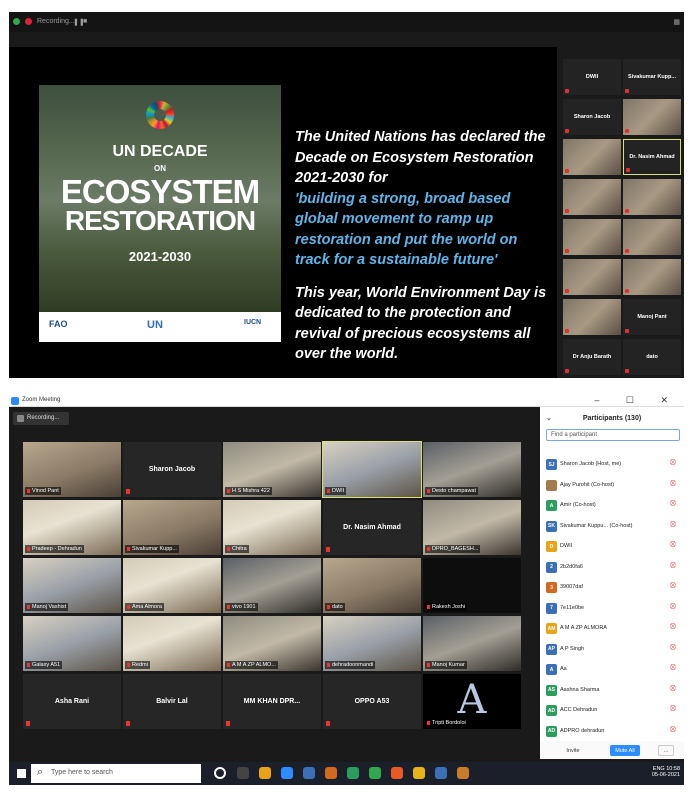  I want to click on participant-row: A Aa ⛒, so click(614, 670).